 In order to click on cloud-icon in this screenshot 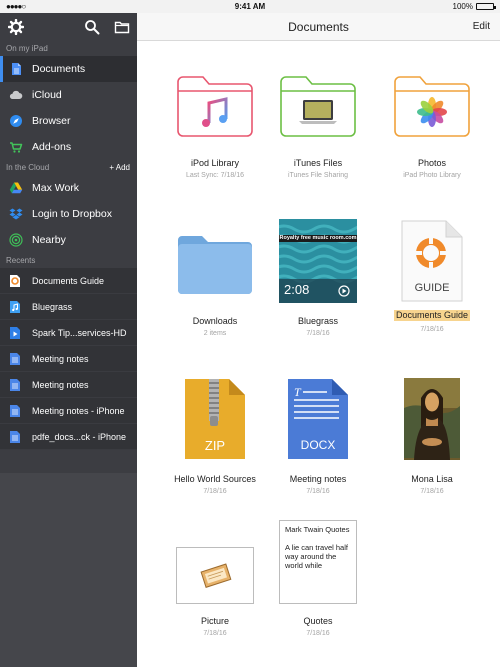, I will do `click(16, 95)`.